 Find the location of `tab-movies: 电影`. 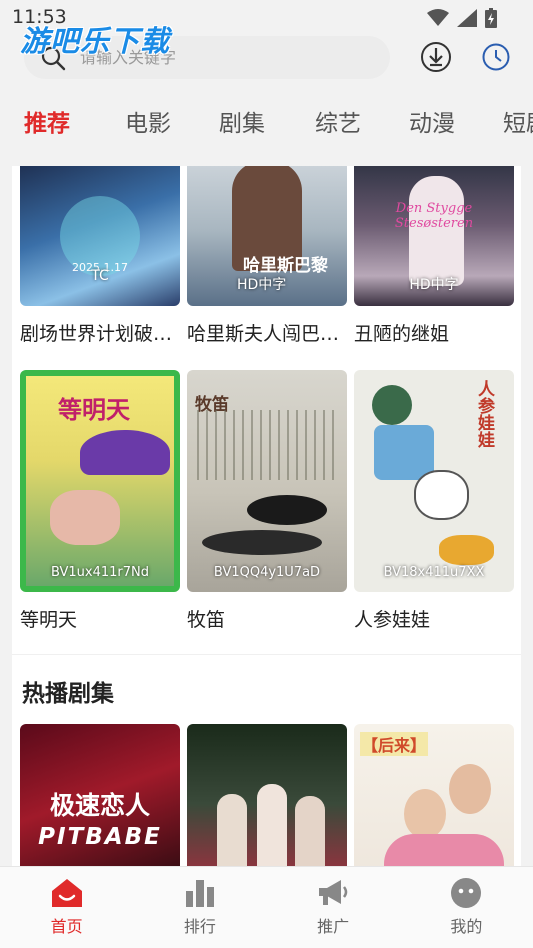

tab-movies: 电影 is located at coordinates (148, 121).